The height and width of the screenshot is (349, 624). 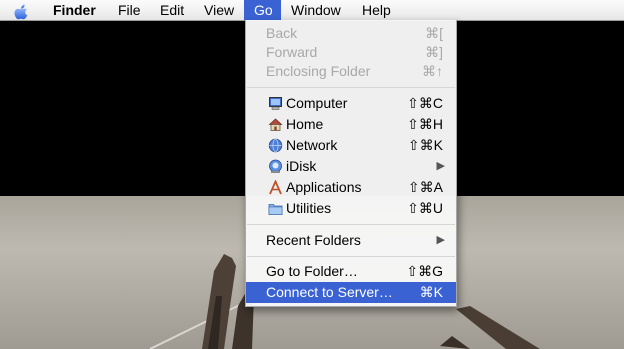 I want to click on menu-item-go-to-folder: Go to Folder… ⇧⌘G, so click(x=351, y=271).